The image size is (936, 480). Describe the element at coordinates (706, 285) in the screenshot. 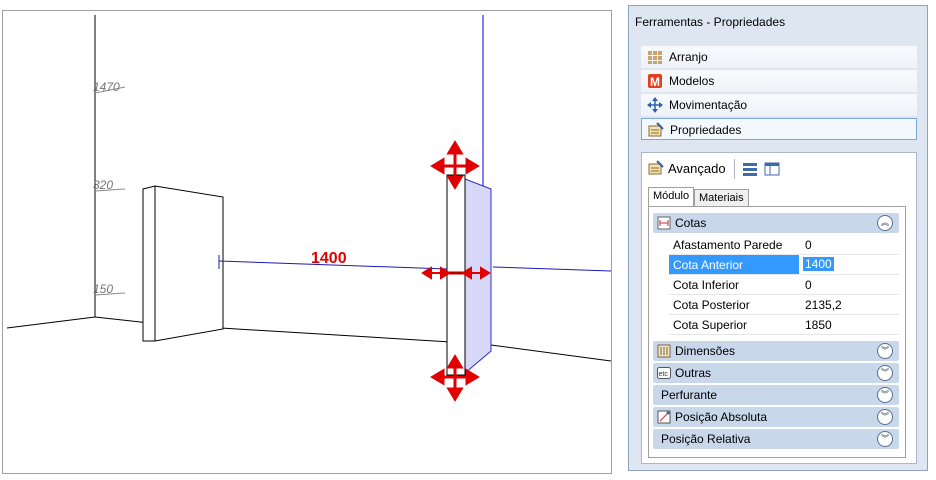

I see `property-name: Cota Inferior` at that location.